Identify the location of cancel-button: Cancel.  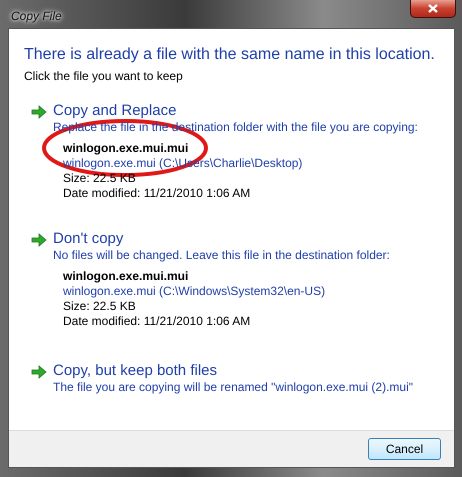
(404, 449).